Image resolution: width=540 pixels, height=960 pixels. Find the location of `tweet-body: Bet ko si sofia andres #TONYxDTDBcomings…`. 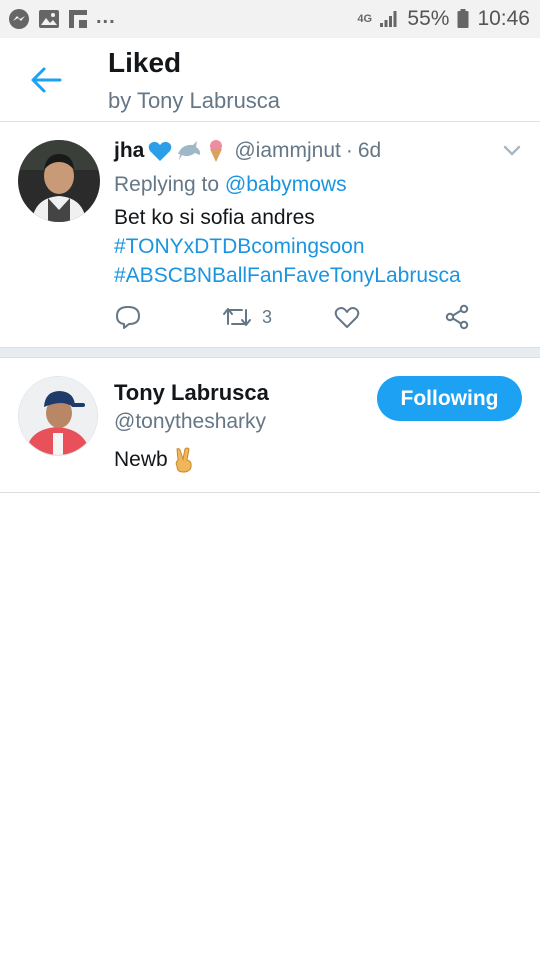

tweet-body: Bet ko si sofia andres #TONYxDTDBcomings… is located at coordinates (287, 246).